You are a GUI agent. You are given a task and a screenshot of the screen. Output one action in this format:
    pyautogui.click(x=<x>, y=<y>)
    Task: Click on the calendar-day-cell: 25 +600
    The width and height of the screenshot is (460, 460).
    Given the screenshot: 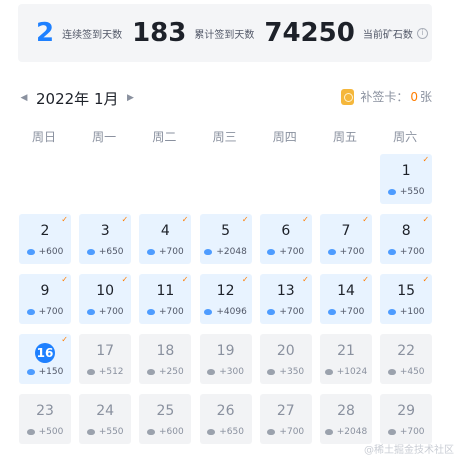 What is the action you would take?
    pyautogui.click(x=165, y=419)
    